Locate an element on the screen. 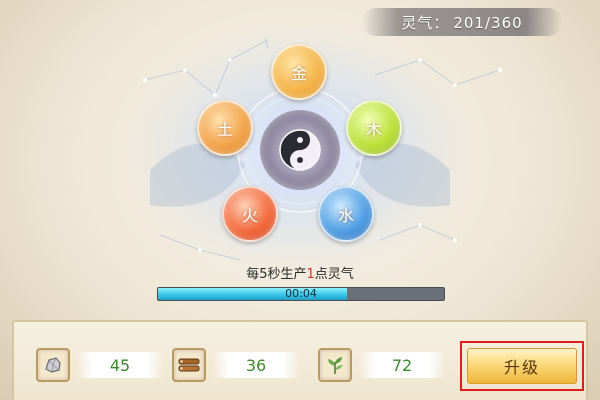 The image size is (600, 400). element-metal-orb: 金 is located at coordinates (299, 72).